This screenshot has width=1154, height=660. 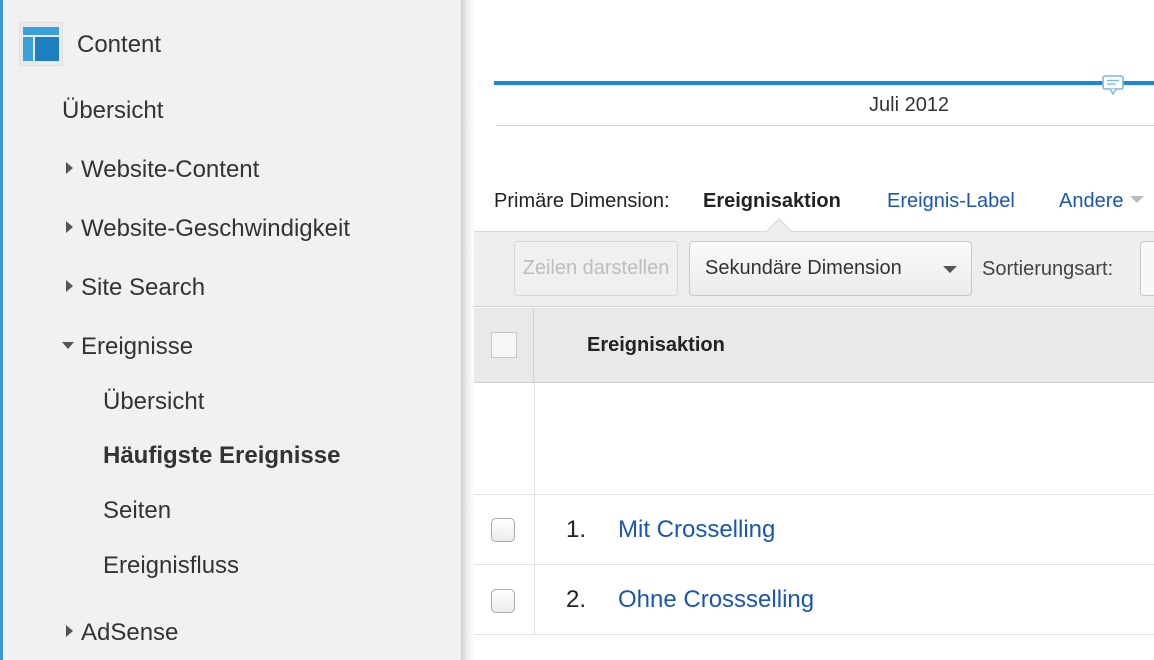 I want to click on secondary-dimension-dropdown: Sekundäre Dimension, so click(x=830, y=268).